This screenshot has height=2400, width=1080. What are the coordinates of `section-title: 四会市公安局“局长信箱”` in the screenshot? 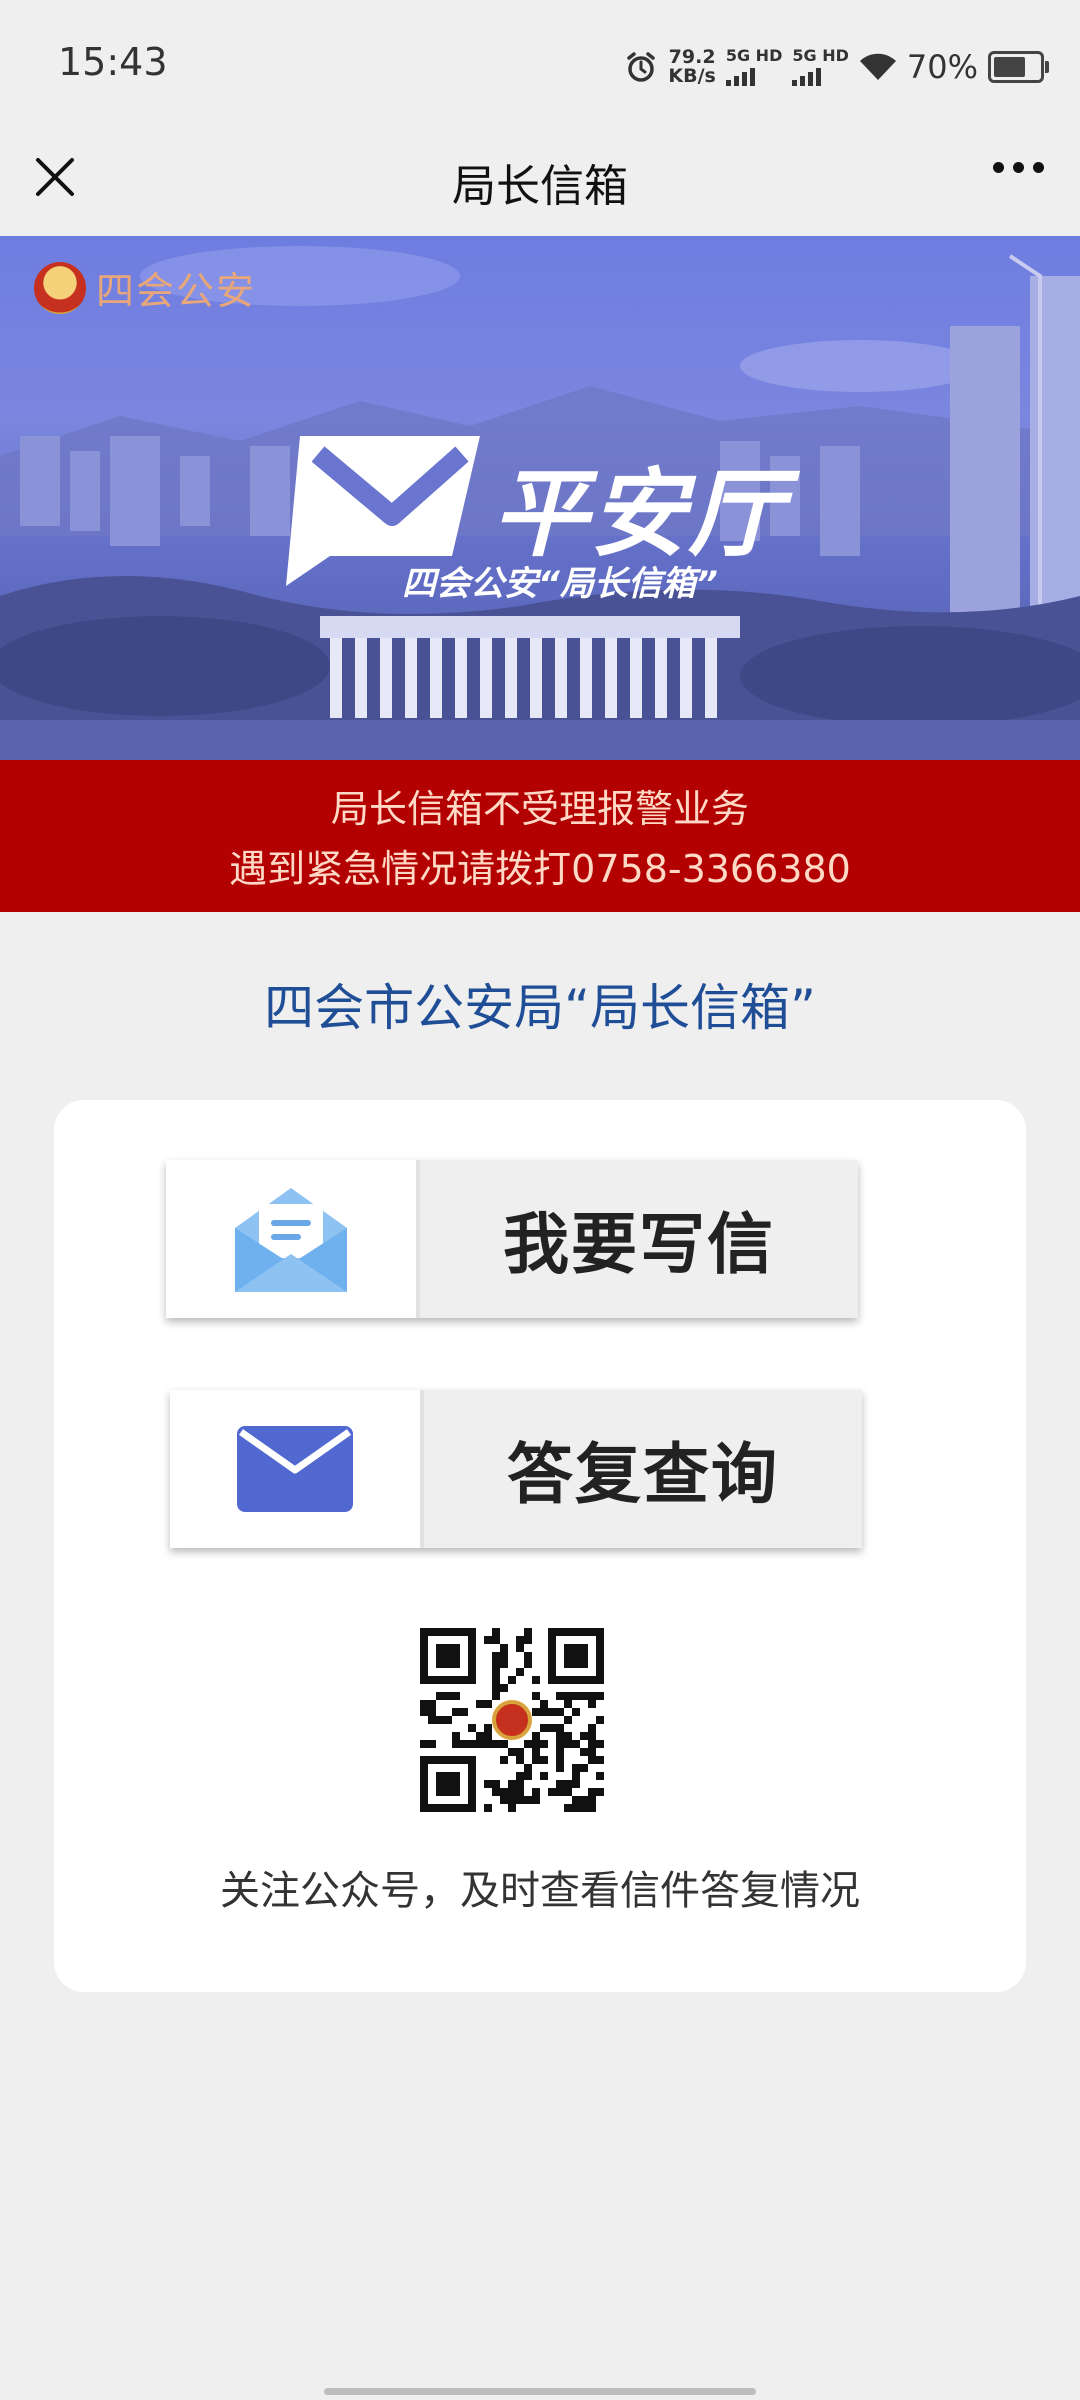 It's located at (540, 1008).